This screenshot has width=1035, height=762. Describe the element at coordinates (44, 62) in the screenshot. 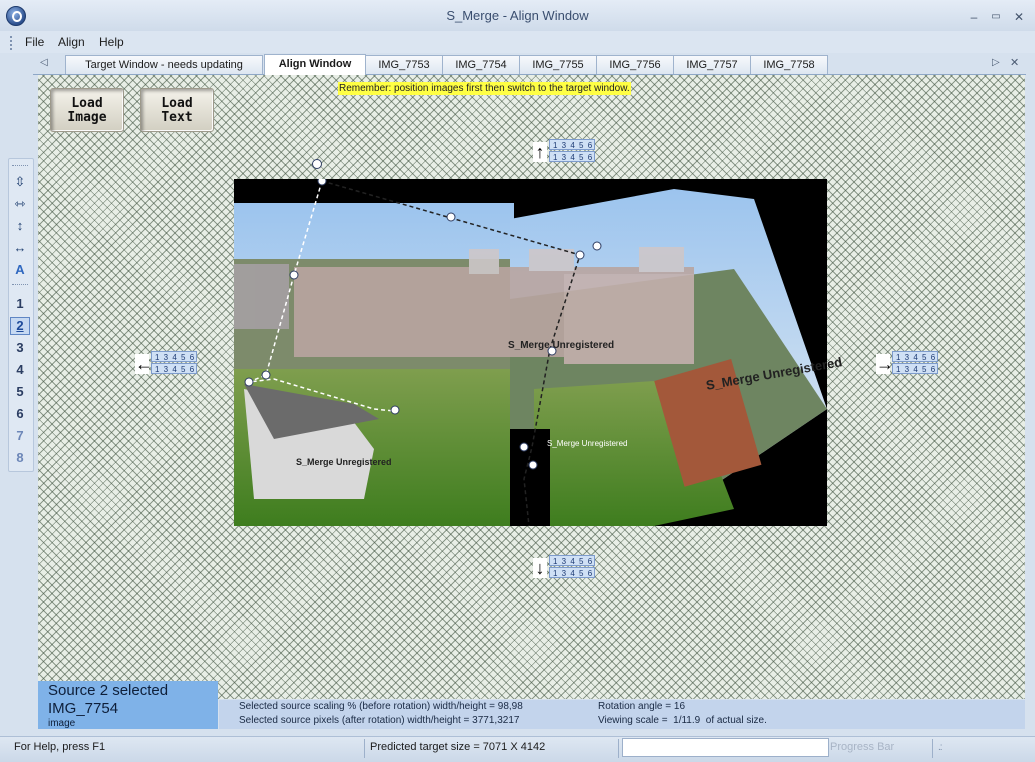

I see `tab-scroll-left-icon: ◁` at that location.